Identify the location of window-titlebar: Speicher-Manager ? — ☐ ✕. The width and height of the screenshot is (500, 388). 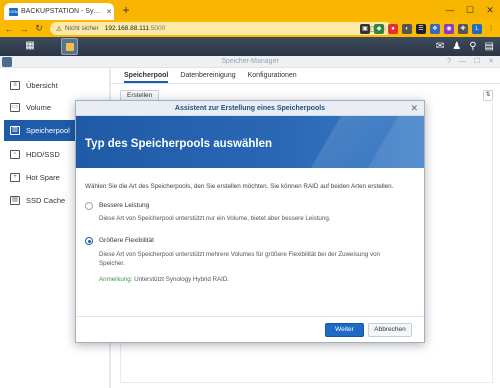
(250, 62).